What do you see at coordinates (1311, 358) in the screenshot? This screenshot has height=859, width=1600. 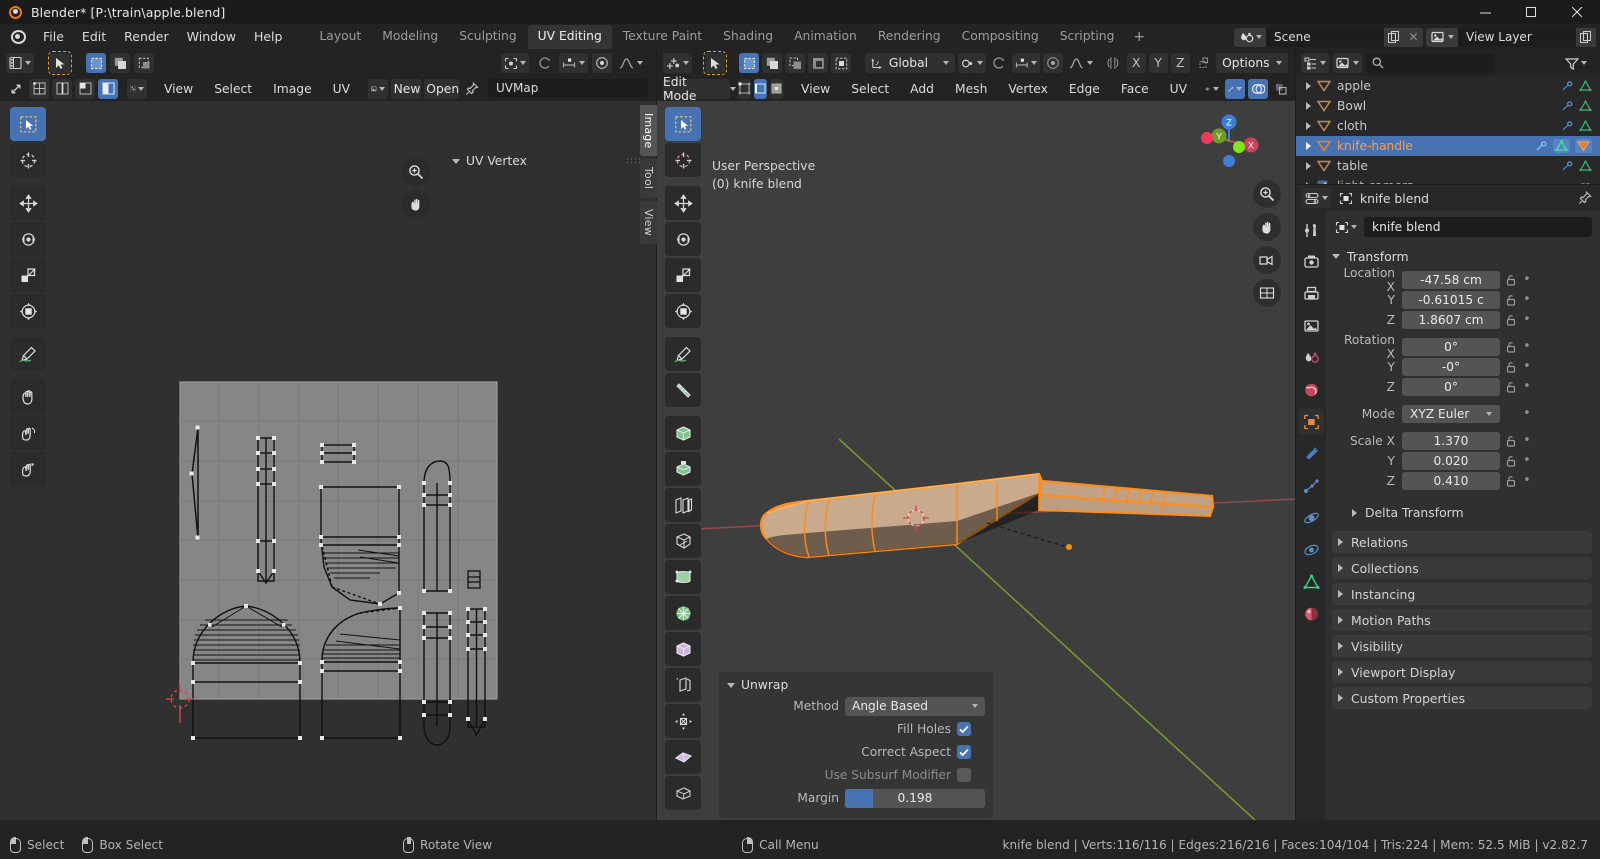 I see `properties-tab-scene` at bounding box center [1311, 358].